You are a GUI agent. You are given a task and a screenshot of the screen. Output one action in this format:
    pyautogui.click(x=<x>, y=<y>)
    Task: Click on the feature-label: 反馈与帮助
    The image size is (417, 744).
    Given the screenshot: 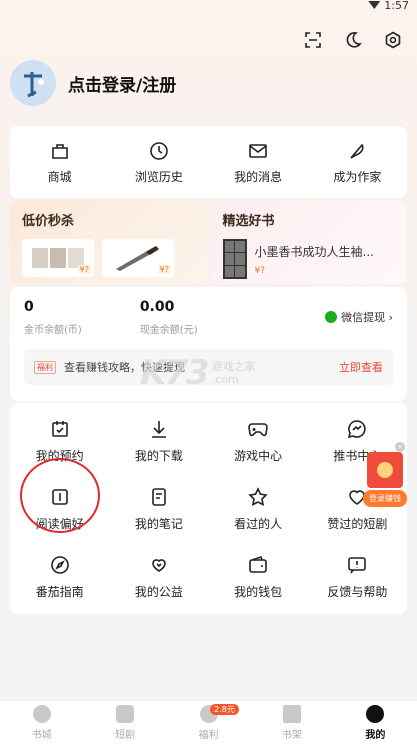 What is the action you would take?
    pyautogui.click(x=357, y=592)
    